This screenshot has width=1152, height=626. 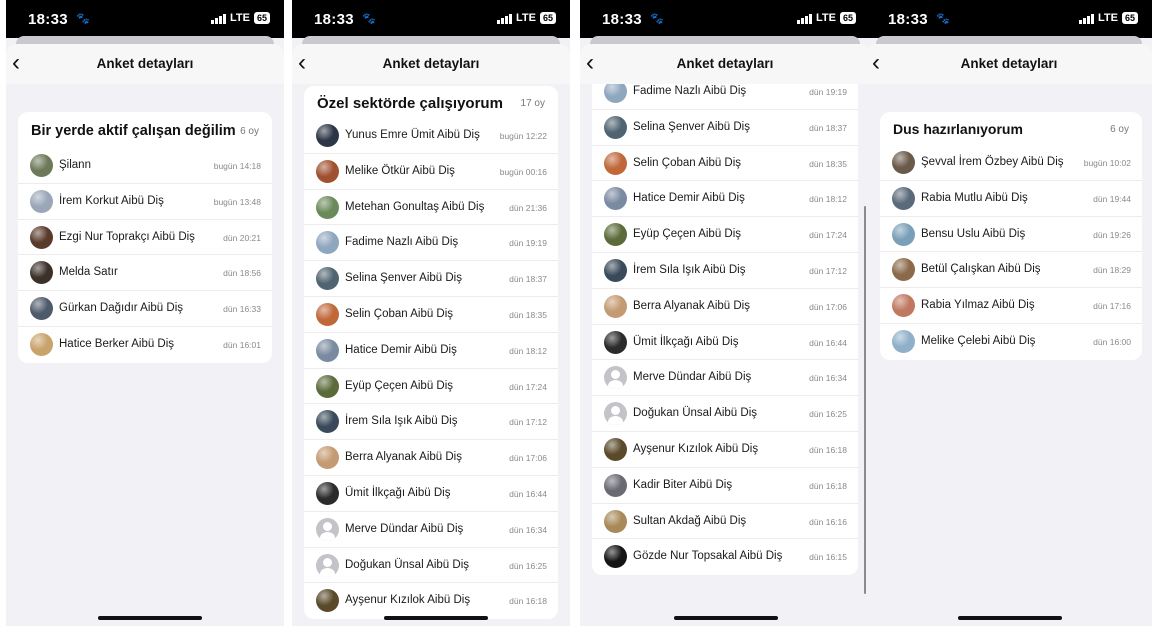 I want to click on page-title: Anket detayları, so click(x=145, y=63).